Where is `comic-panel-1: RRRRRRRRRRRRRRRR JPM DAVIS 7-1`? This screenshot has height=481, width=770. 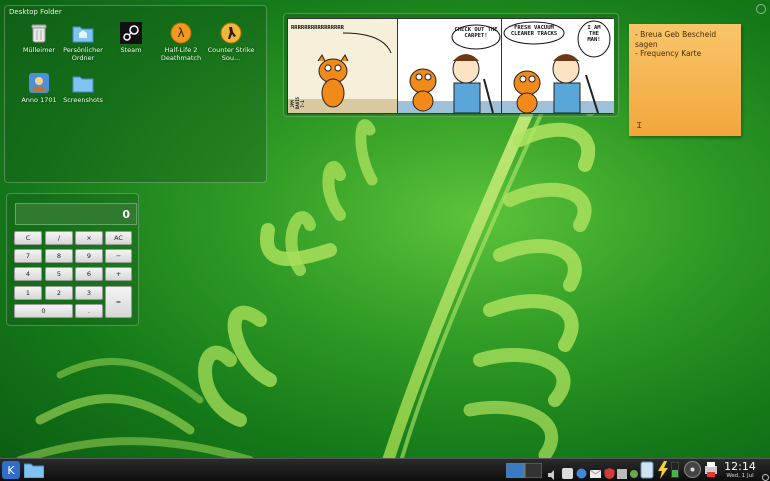 comic-panel-1: RRRRRRRRRRRRRRRR JPM DAVIS 7-1 is located at coordinates (343, 66).